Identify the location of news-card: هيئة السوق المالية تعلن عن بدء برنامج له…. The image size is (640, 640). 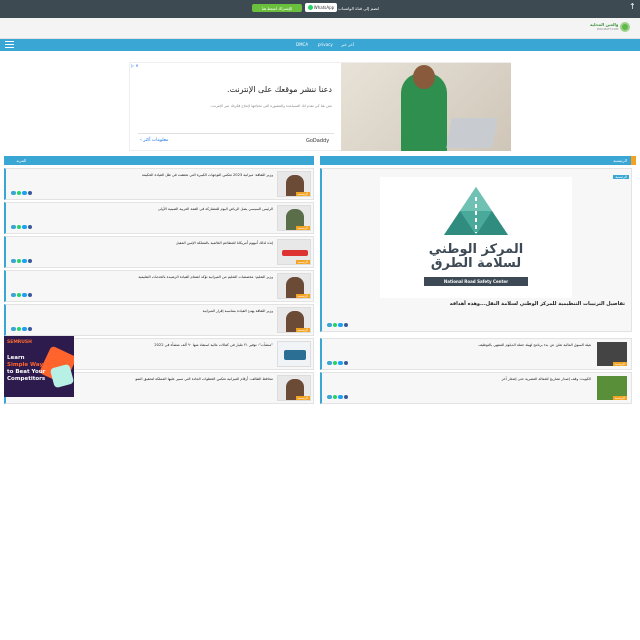
(476, 354).